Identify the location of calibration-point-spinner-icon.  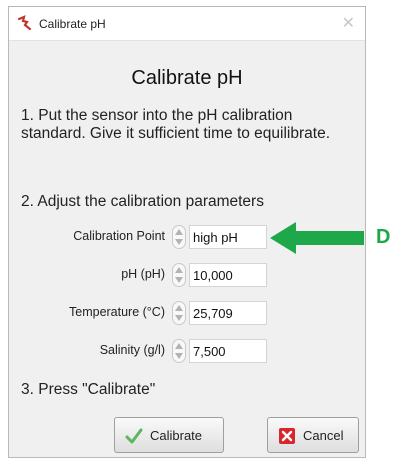
(179, 237).